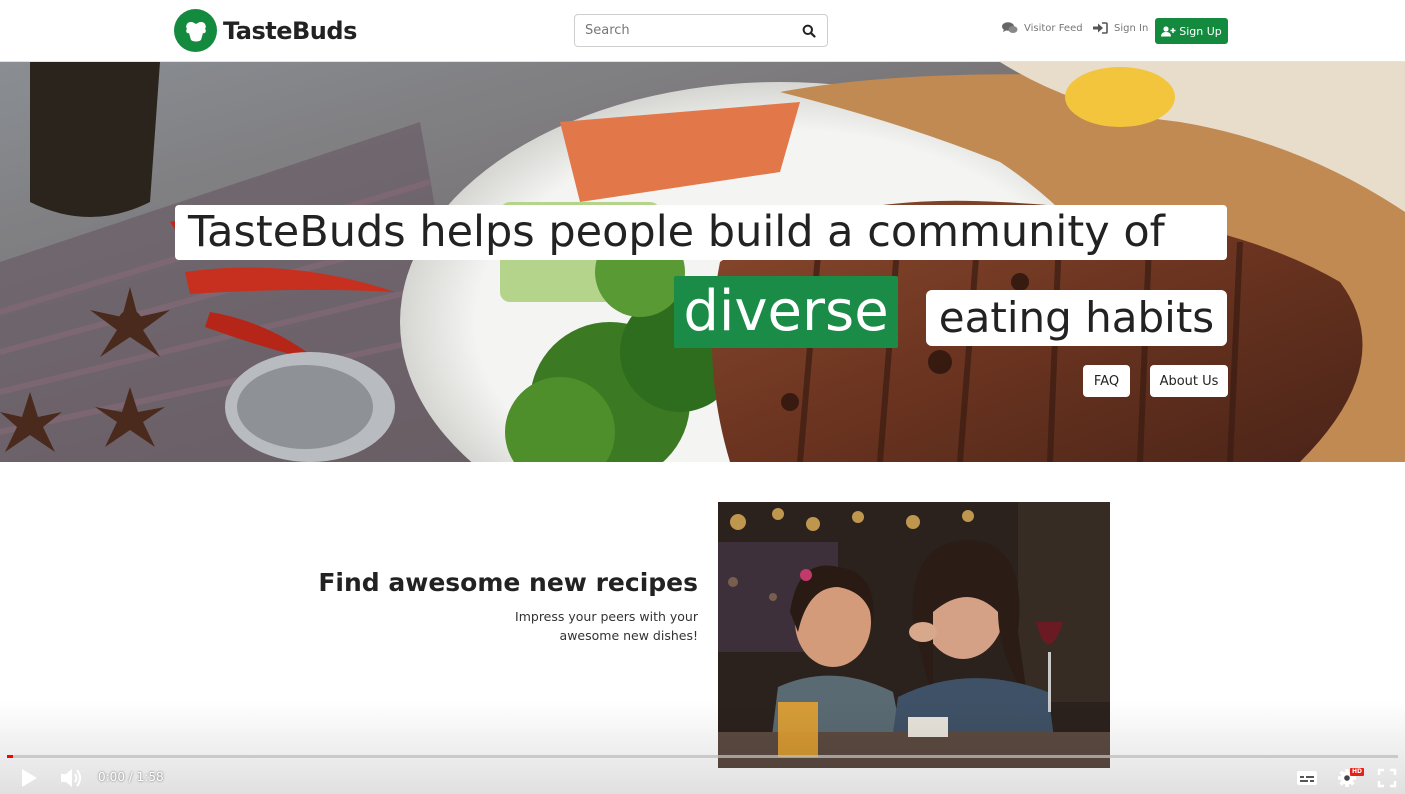  Describe the element at coordinates (628, 635) in the screenshot. I see `feature-description-line2: awesome new dishes!` at that location.